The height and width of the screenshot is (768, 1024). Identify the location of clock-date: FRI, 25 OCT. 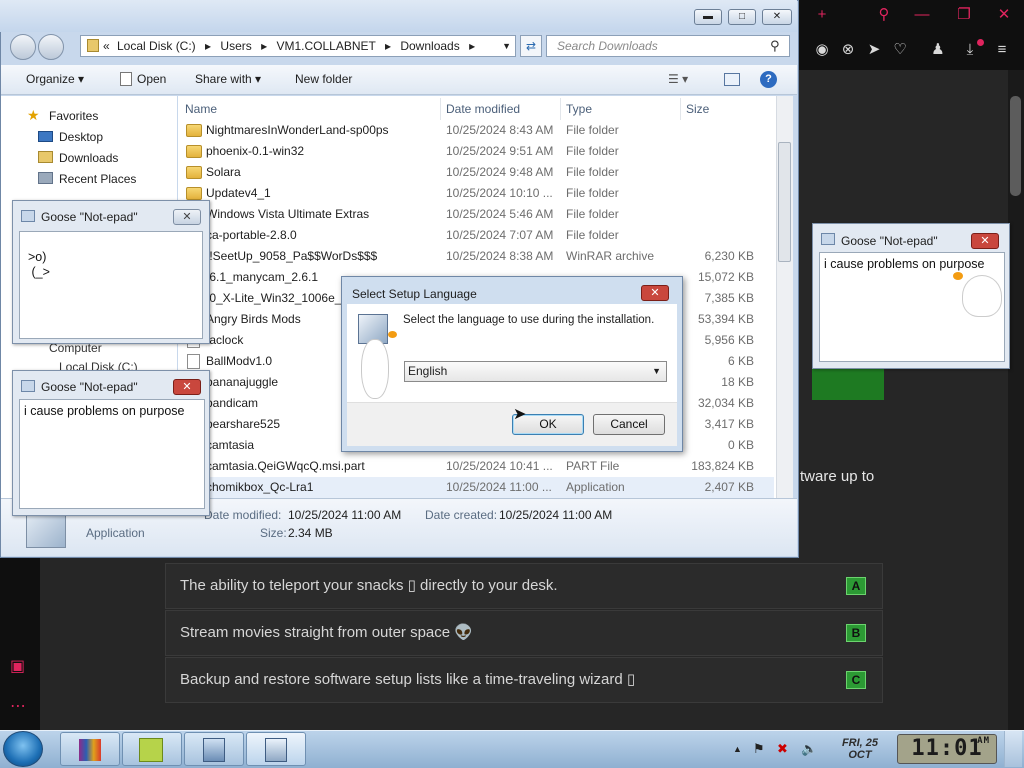
(860, 749).